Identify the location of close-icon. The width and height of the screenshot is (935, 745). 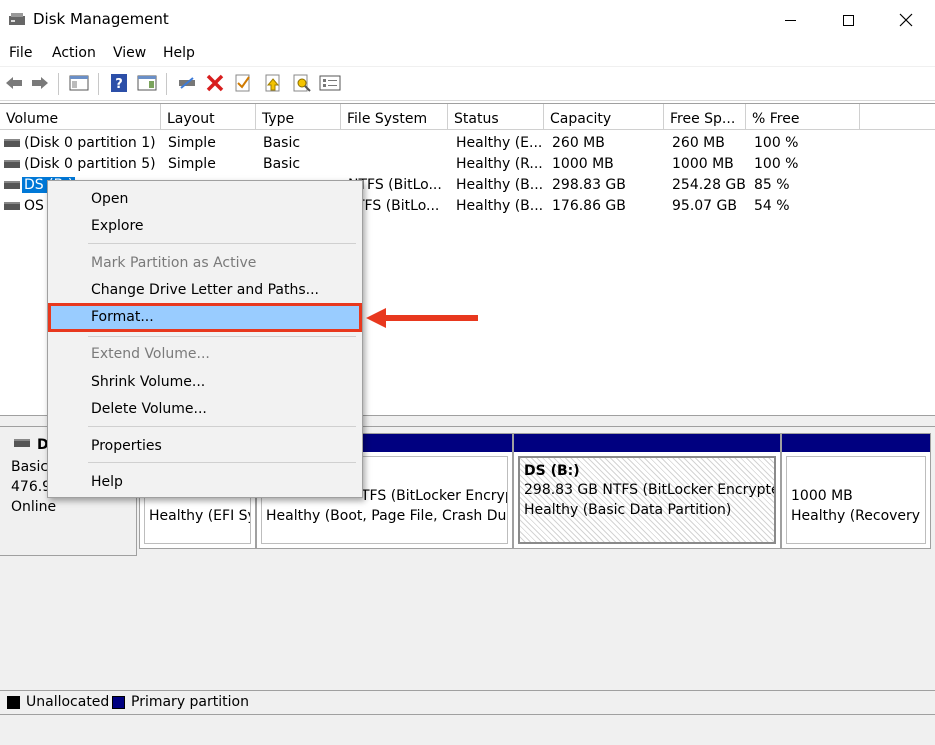
(906, 20).